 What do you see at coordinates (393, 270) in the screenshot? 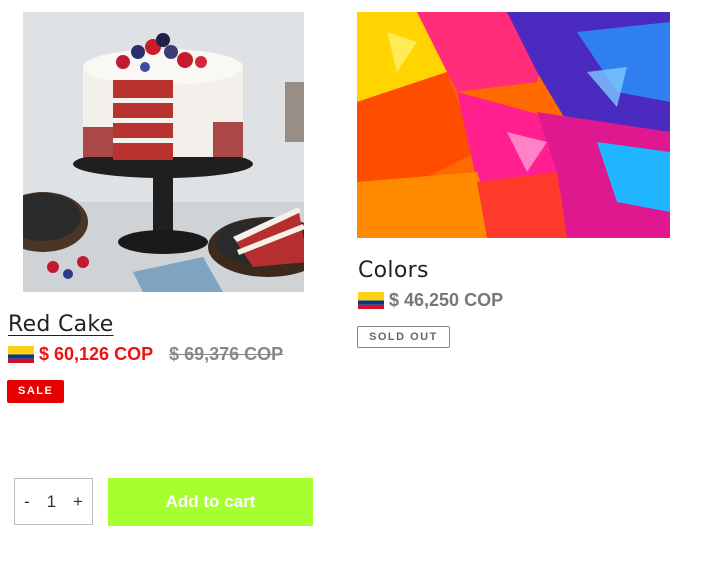
I see `product-title: Colors` at bounding box center [393, 270].